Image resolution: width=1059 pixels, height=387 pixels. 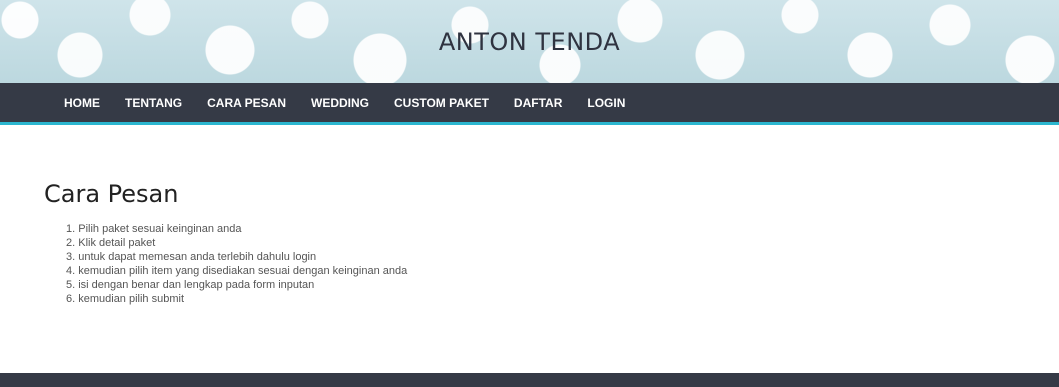 What do you see at coordinates (111, 194) in the screenshot?
I see `page-title: Cara Pesan` at bounding box center [111, 194].